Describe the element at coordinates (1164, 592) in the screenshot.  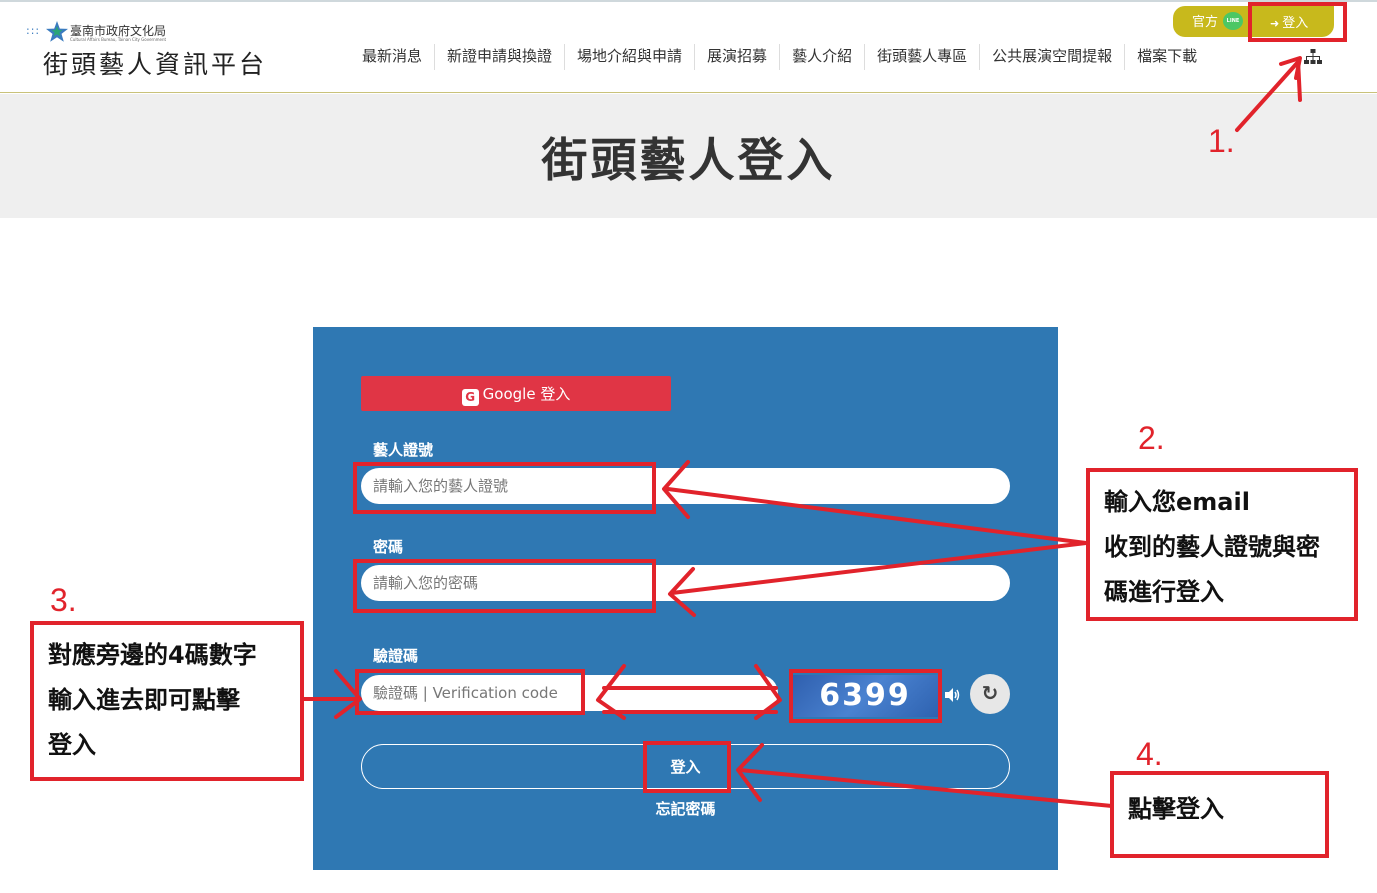
I see `note2-line-3: 碼進行登入` at that location.